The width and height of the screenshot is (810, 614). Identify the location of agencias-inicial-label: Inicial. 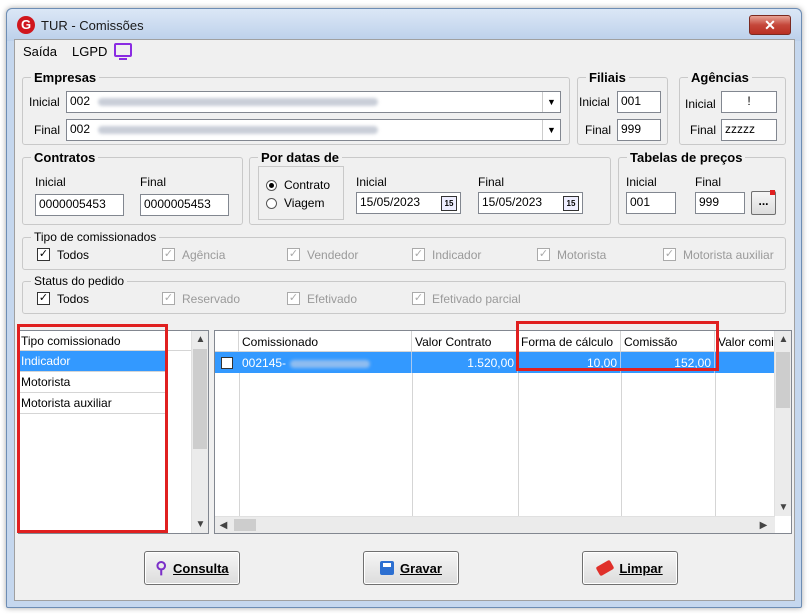
(700, 104).